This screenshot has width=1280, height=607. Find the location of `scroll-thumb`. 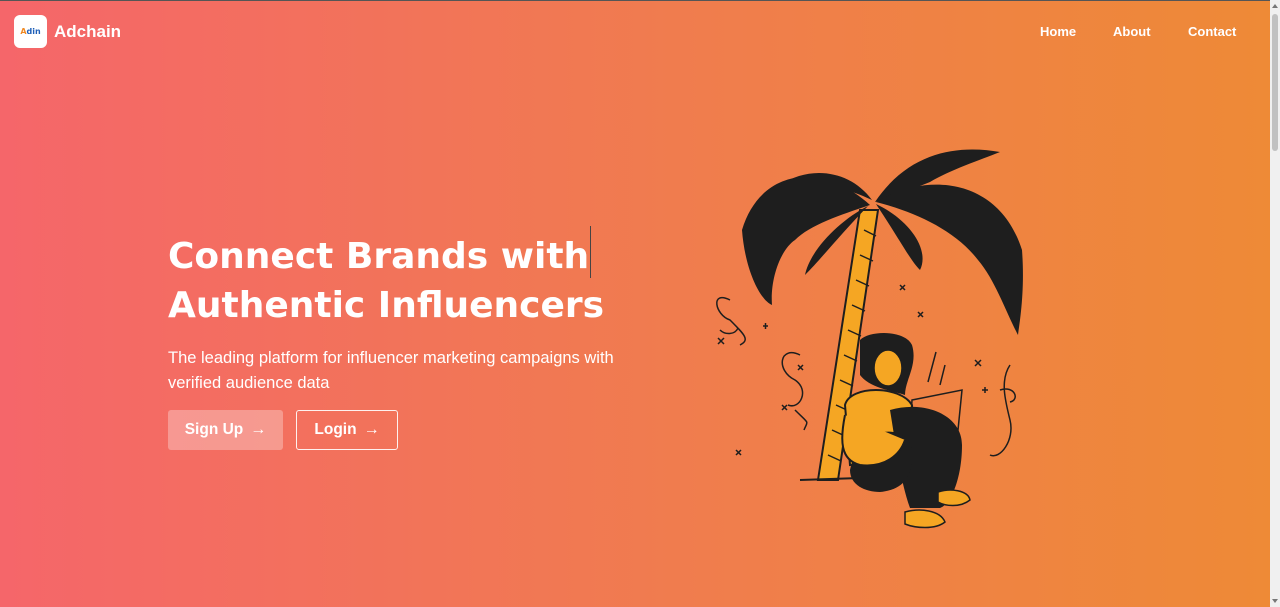

scroll-thumb is located at coordinates (1275, 82).